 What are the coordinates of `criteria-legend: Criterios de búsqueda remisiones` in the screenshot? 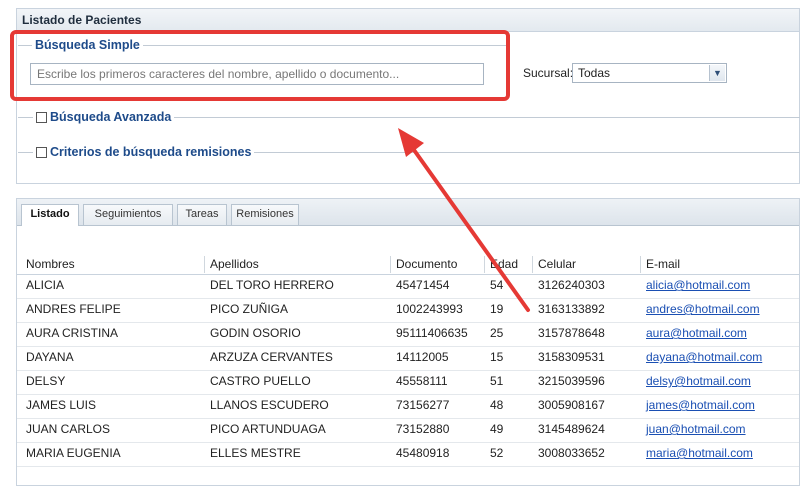 It's located at (144, 152).